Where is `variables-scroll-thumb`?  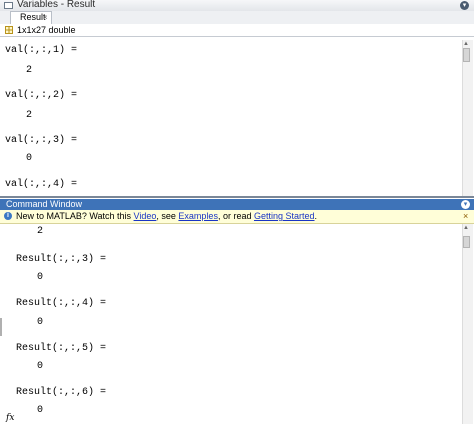
variables-scroll-thumb is located at coordinates (466, 55).